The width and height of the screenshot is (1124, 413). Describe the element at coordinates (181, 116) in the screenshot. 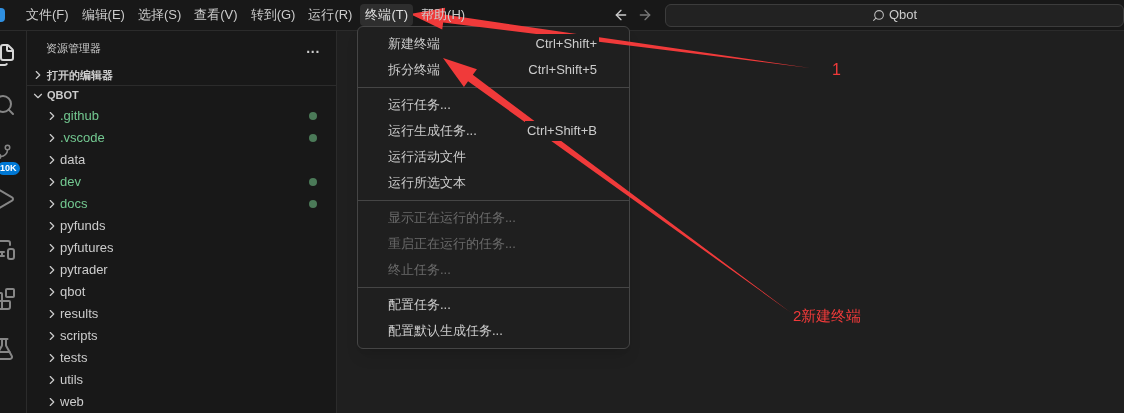

I see `folder-row: .github` at that location.